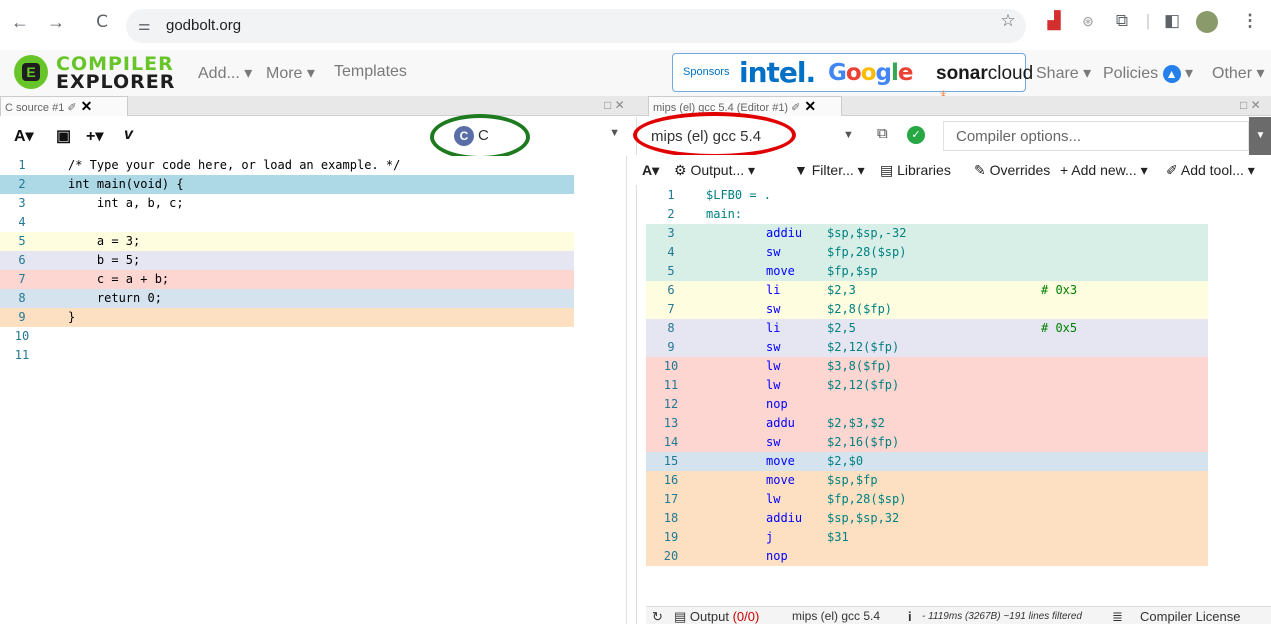 This screenshot has height=625, width=1271. Describe the element at coordinates (144, 25) in the screenshot. I see `site-settings-icon: ⚌` at that location.